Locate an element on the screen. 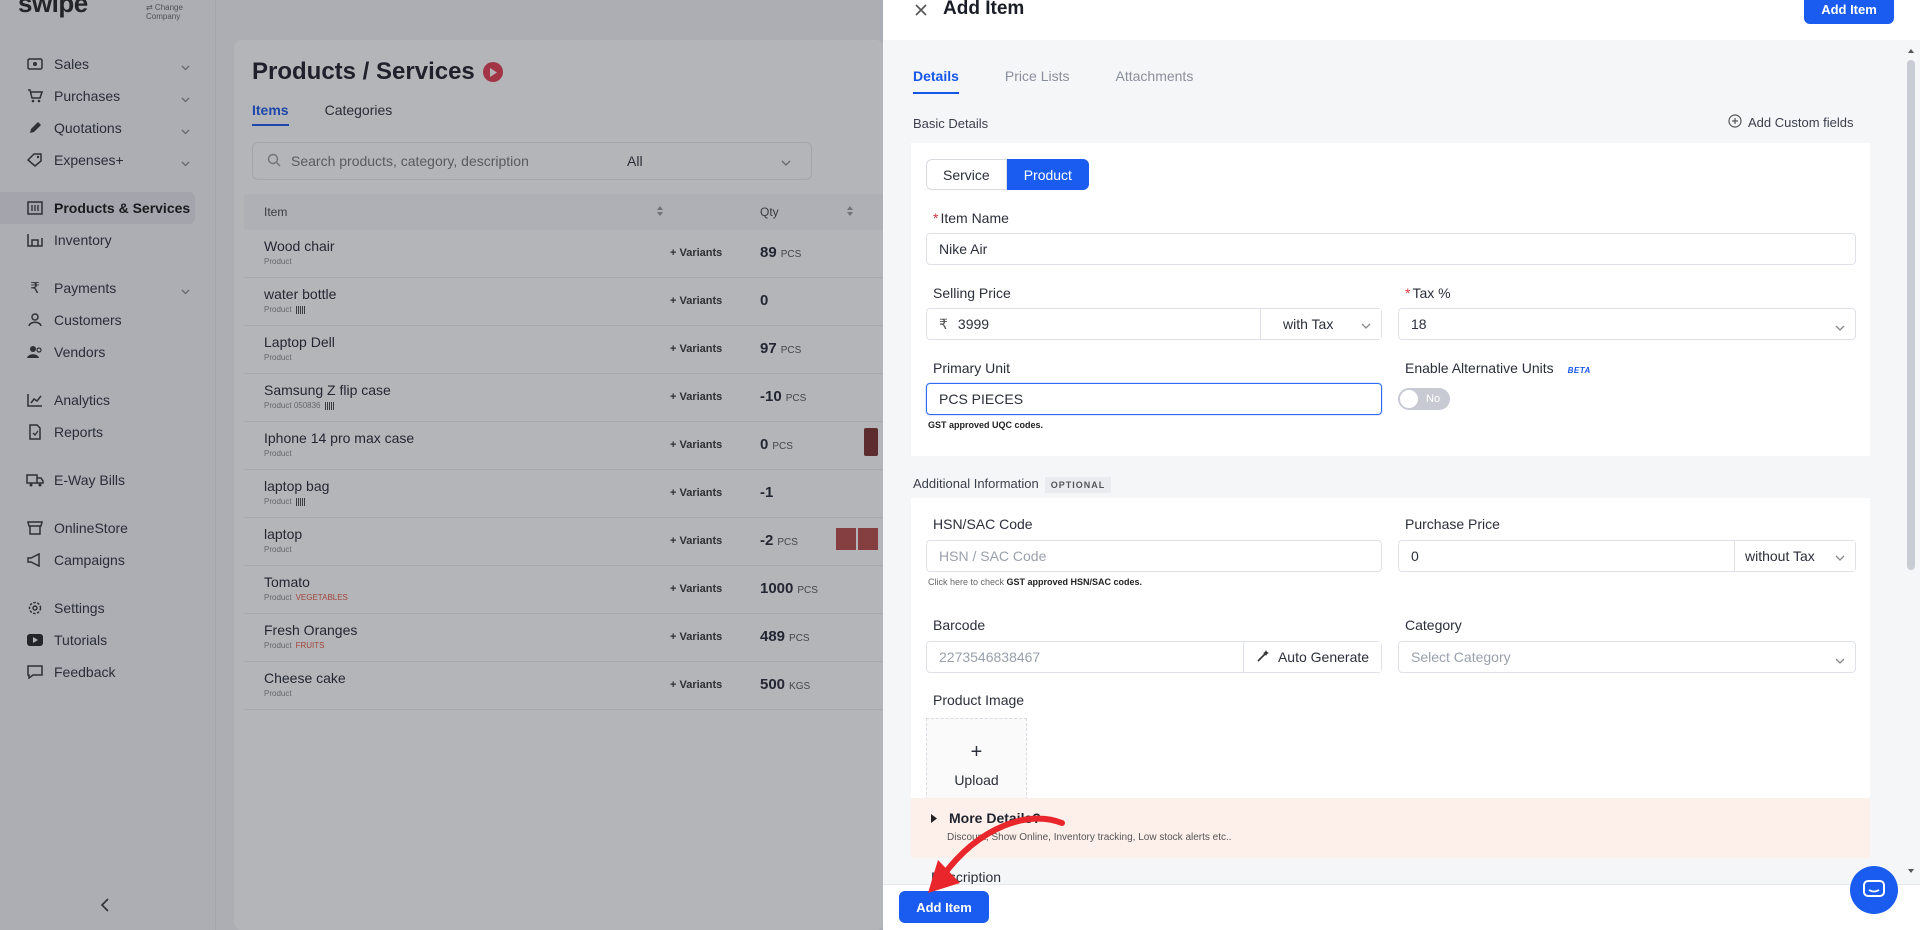 The width and height of the screenshot is (1920, 930). item-name-input: Nike Air is located at coordinates (1391, 249).